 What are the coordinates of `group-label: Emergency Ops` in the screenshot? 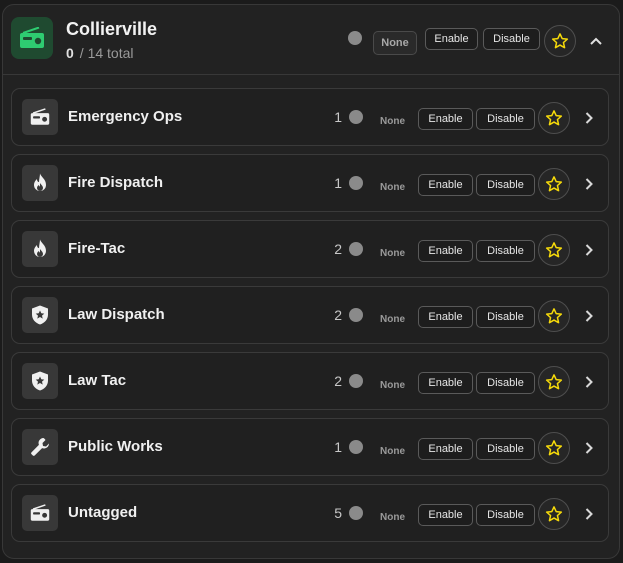 It's located at (125, 116).